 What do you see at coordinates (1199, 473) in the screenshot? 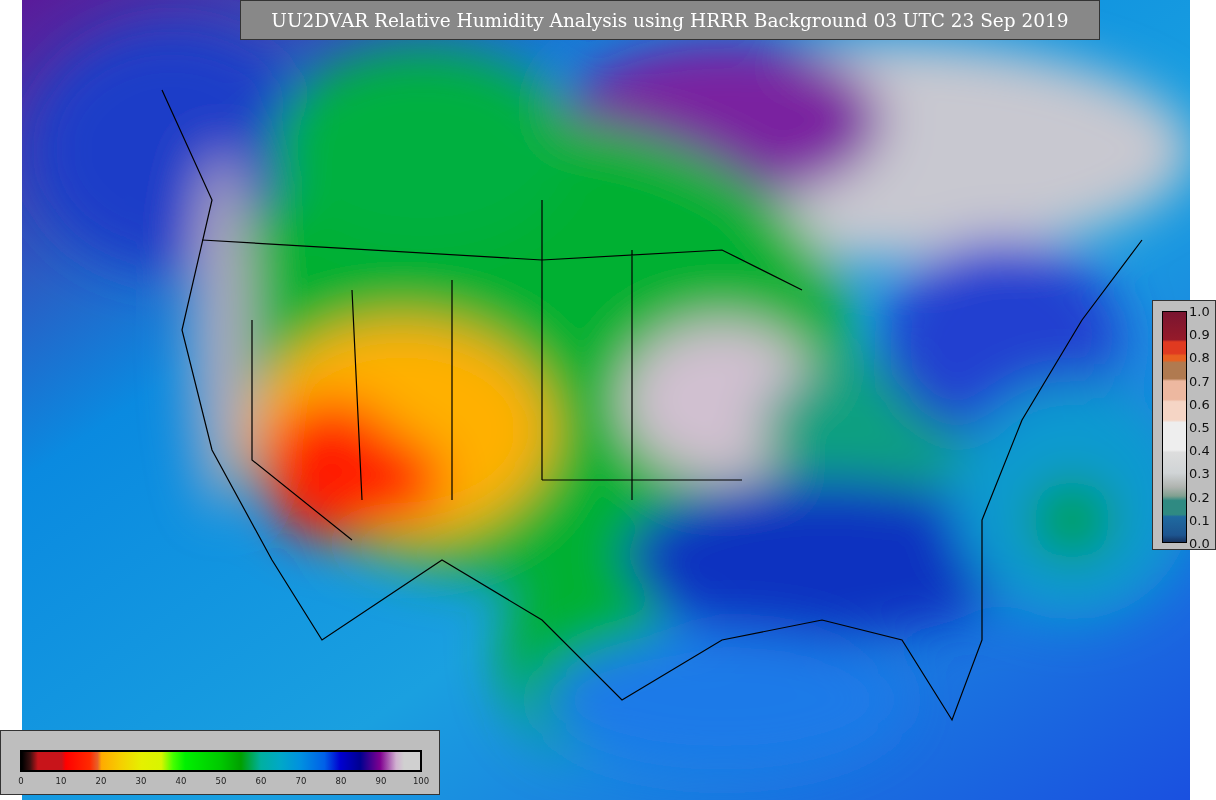
I see `tick-label: 0.3` at bounding box center [1199, 473].